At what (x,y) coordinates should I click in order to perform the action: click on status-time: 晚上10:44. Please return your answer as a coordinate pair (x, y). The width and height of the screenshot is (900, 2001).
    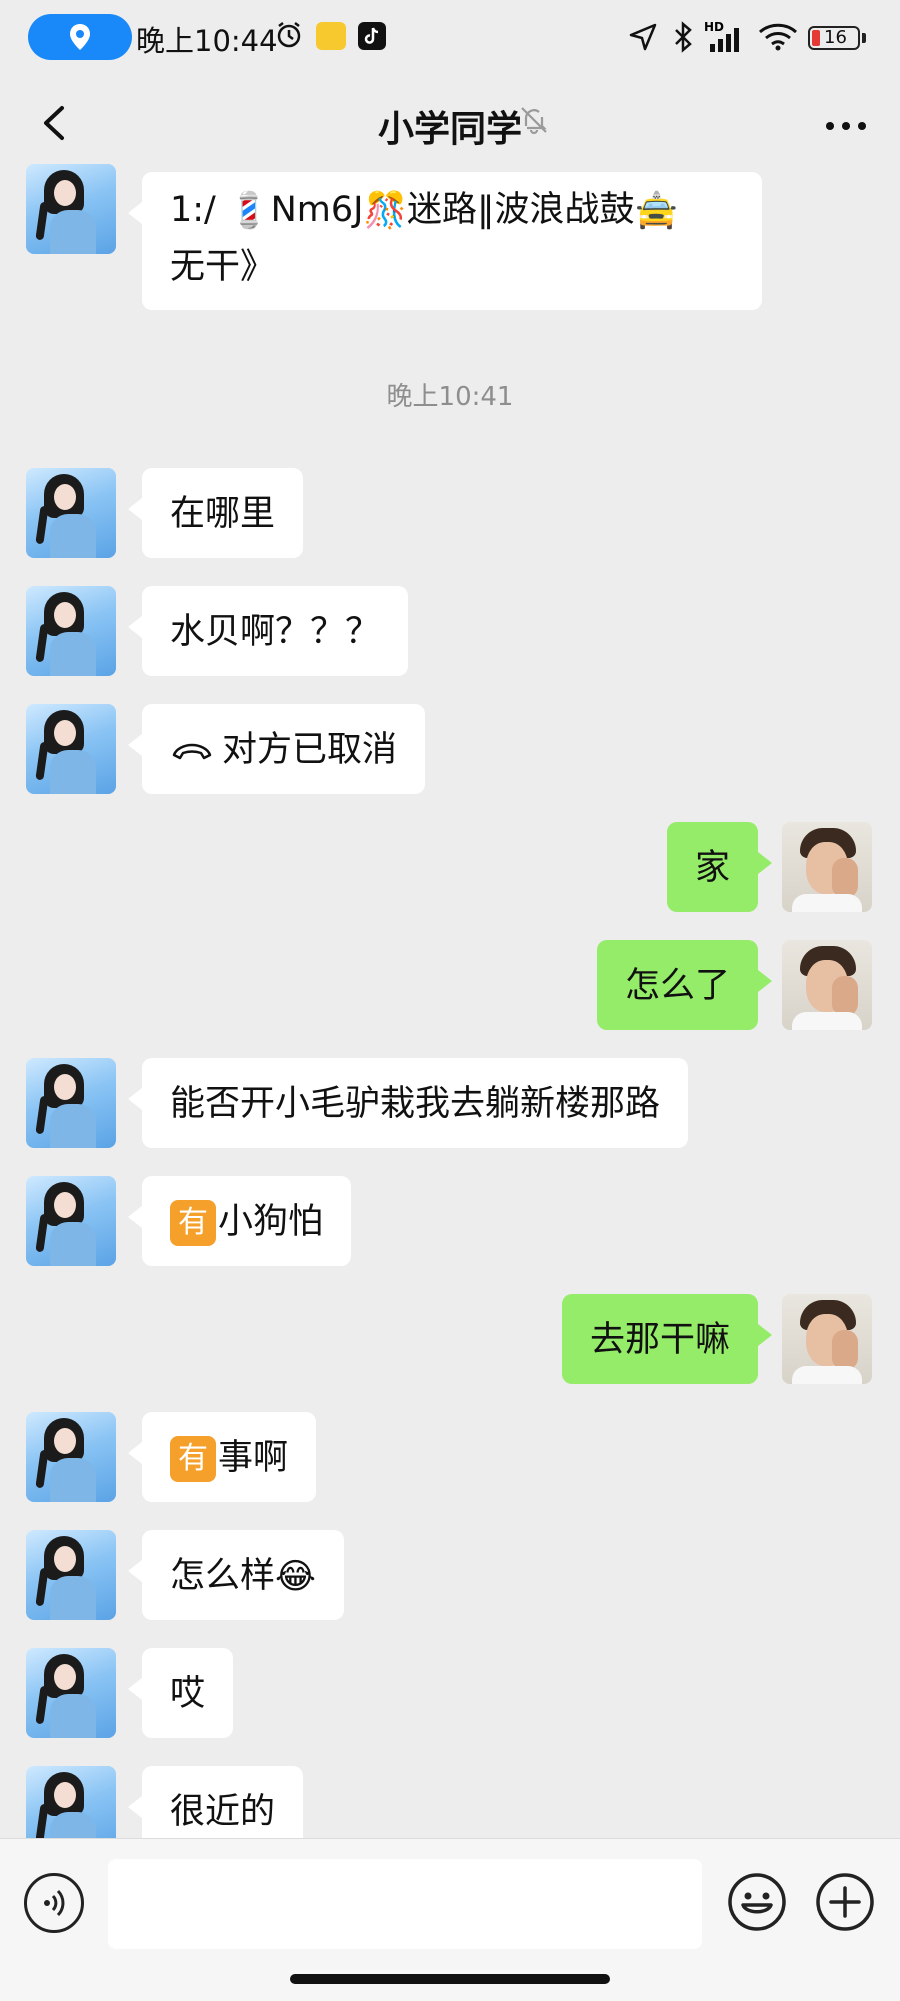
    Looking at the image, I should click on (207, 41).